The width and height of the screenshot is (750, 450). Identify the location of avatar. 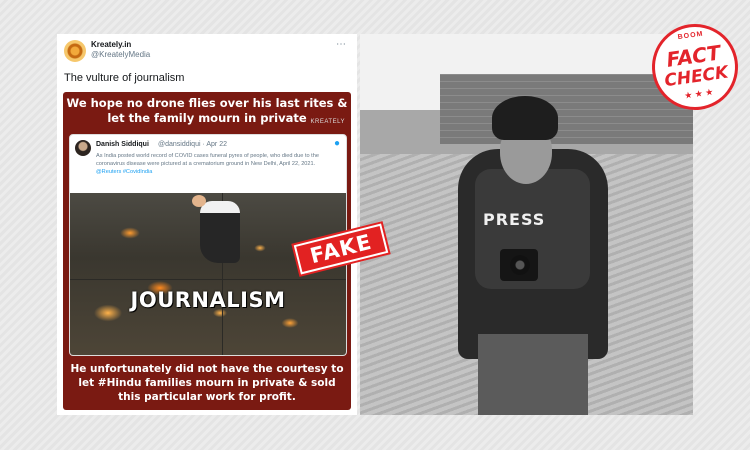
(75, 51).